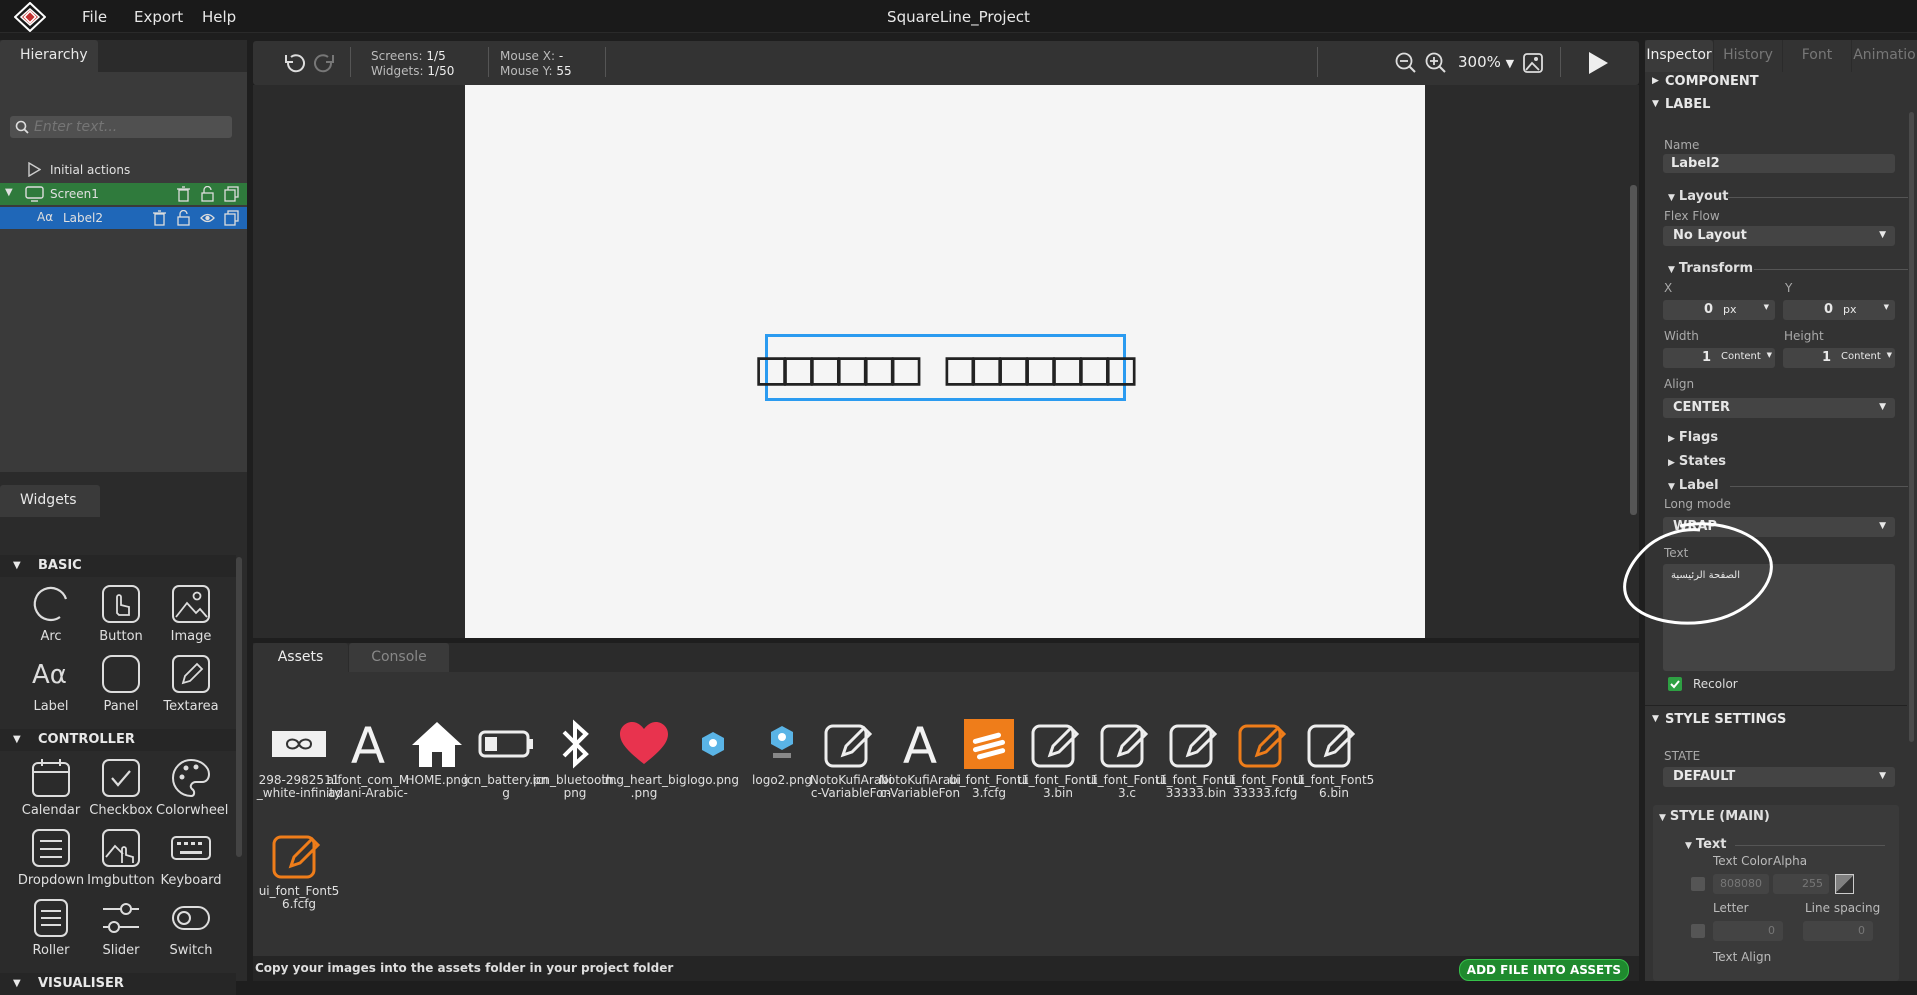 The image size is (1917, 995). Describe the element at coordinates (121, 918) in the screenshot. I see `slider-icon` at that location.